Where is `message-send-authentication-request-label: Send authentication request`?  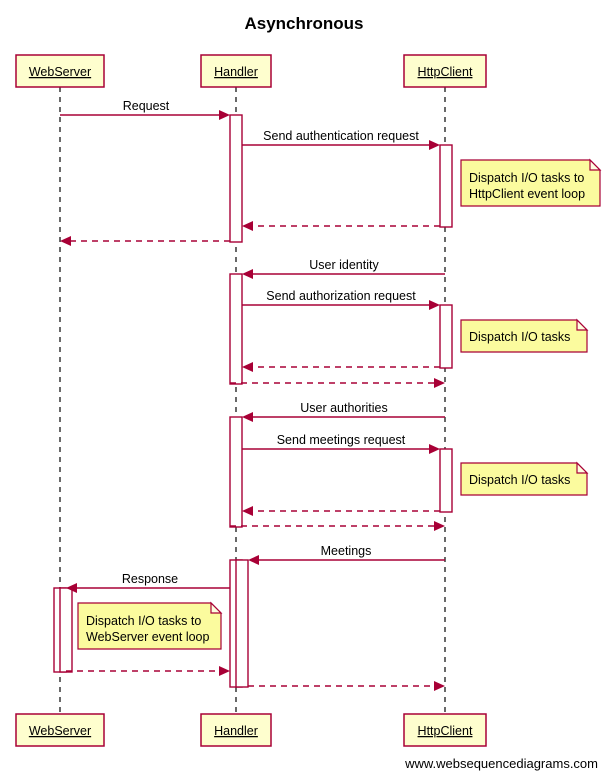
message-send-authentication-request-label: Send authentication request is located at coordinates (341, 136).